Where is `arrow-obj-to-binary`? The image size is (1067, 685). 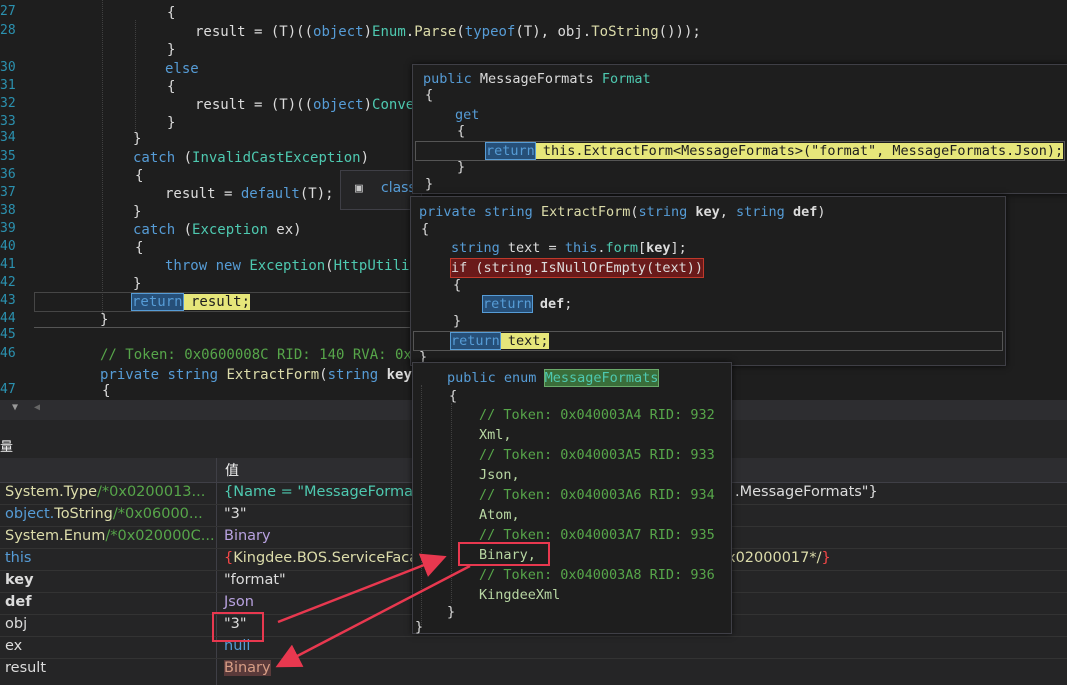 arrow-obj-to-binary is located at coordinates (362, 588).